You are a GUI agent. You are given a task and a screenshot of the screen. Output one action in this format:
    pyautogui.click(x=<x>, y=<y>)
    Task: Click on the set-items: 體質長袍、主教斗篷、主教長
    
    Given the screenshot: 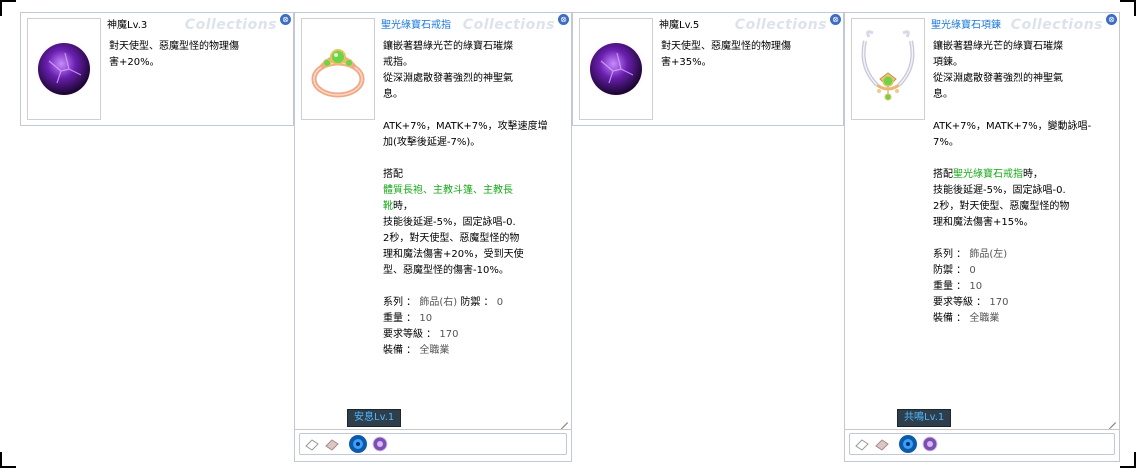 What is the action you would take?
    pyautogui.click(x=448, y=190)
    